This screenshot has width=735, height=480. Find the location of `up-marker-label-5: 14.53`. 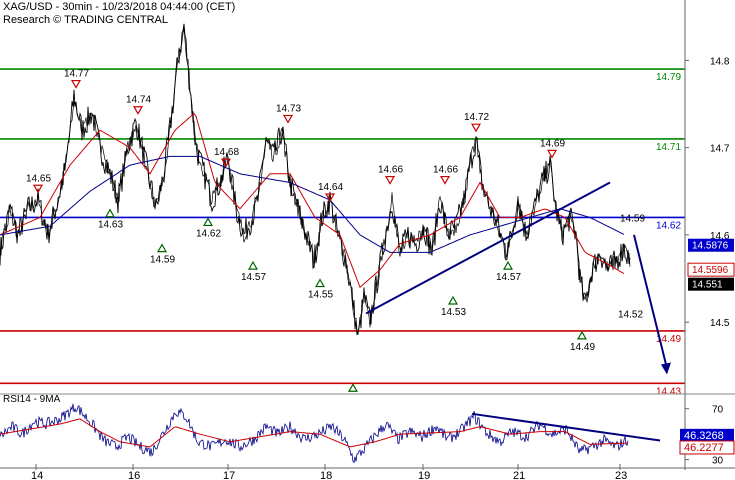

up-marker-label-5: 14.53 is located at coordinates (453, 312).